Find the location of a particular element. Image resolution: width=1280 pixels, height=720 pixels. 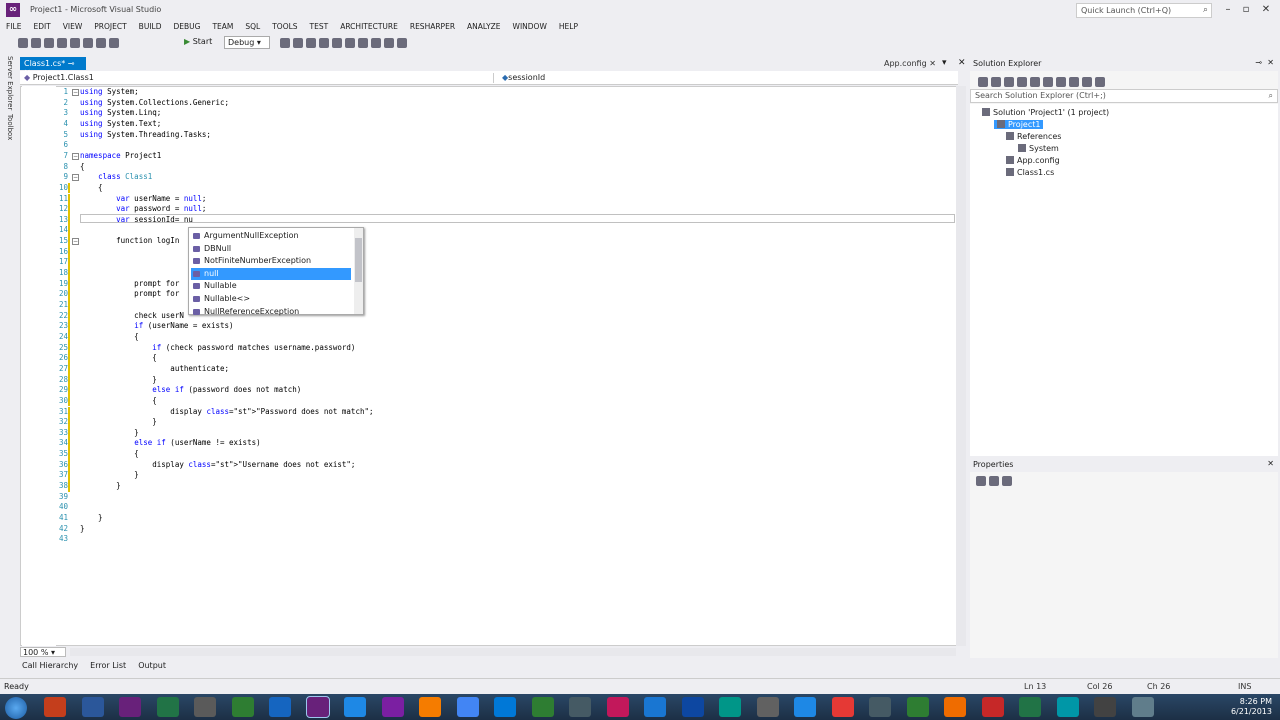

completion-item: Nullable is located at coordinates (271, 286).